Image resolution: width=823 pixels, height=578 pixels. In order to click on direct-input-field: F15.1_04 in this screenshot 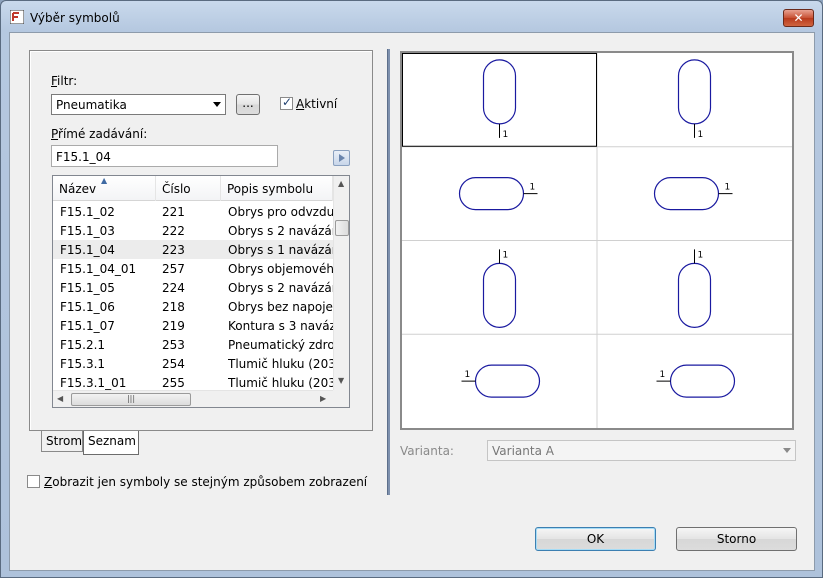, I will do `click(164, 156)`.